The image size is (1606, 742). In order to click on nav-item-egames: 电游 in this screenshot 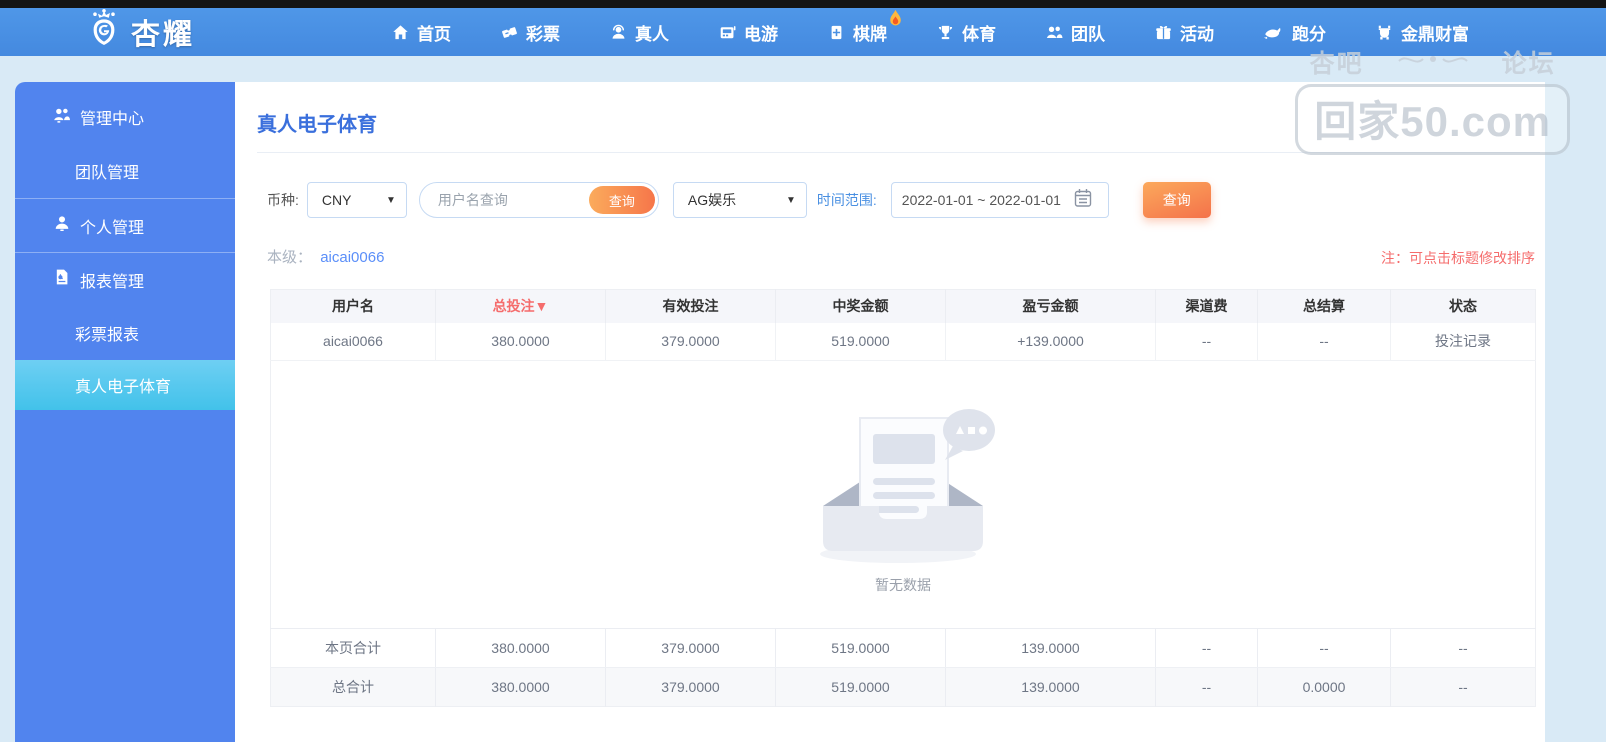, I will do `click(748, 32)`.